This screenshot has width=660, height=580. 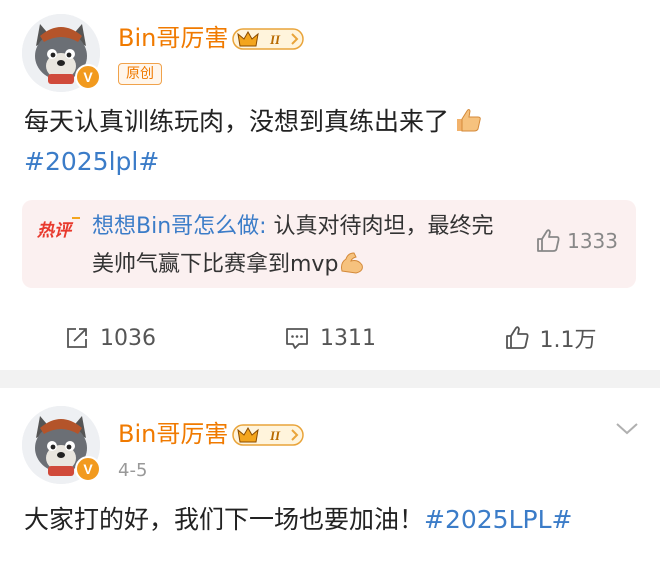 What do you see at coordinates (568, 340) in the screenshot?
I see `like-count: 1.1万` at bounding box center [568, 340].